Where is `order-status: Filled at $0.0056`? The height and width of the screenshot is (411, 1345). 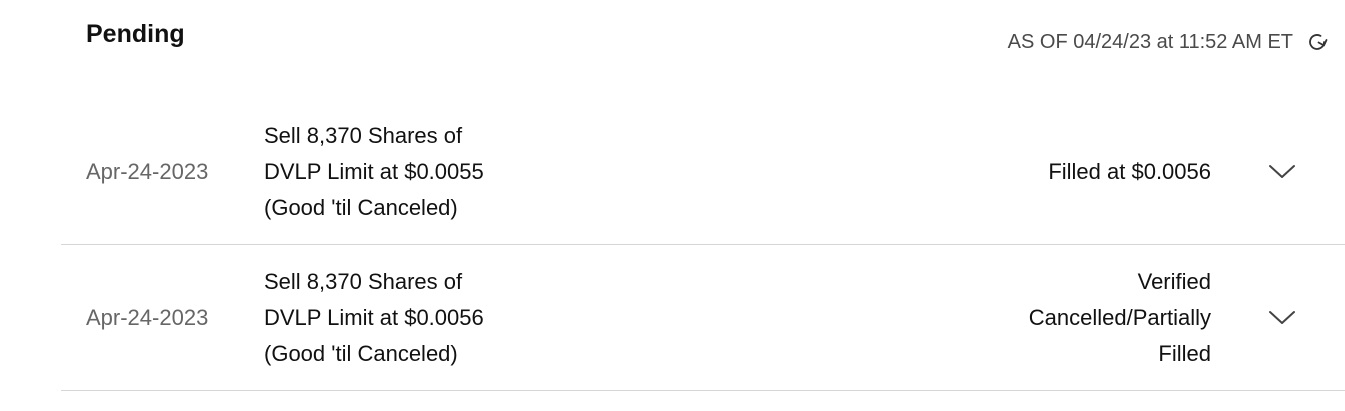 order-status: Filled at $0.0056 is located at coordinates (1129, 172).